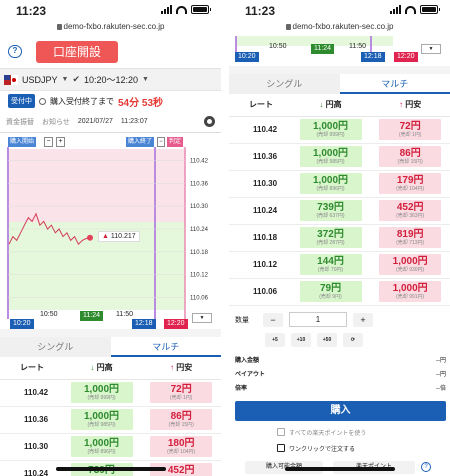 The width and height of the screenshot is (450, 476). I want to click on table-row: 110.06 79円 (売却 9円) 1,000円 (売却 991円), so click(339, 292).